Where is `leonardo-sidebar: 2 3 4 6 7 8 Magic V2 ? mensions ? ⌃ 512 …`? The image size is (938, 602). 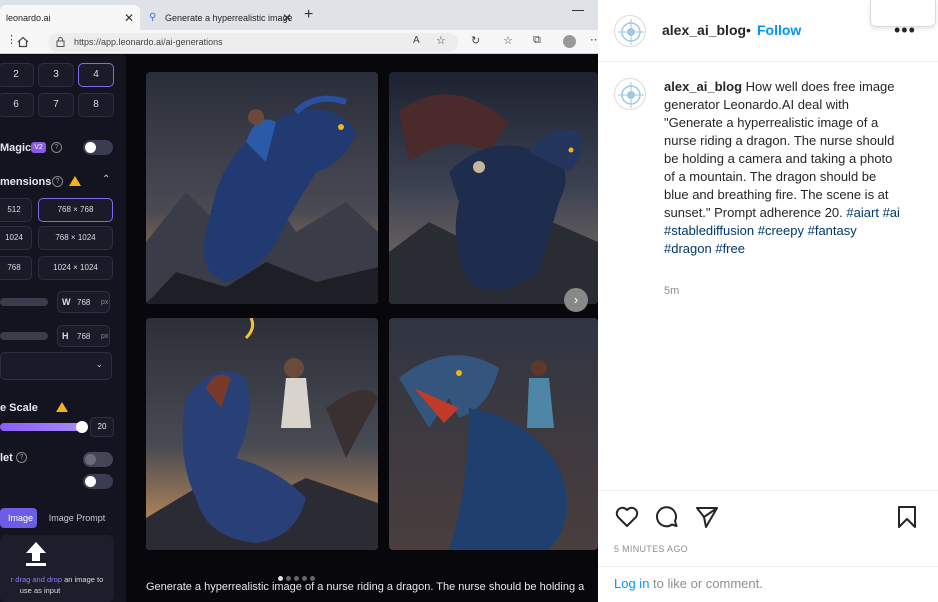 leonardo-sidebar: 2 3 4 6 7 8 Magic V2 ? mensions ? ⌃ 512 … is located at coordinates (63, 328).